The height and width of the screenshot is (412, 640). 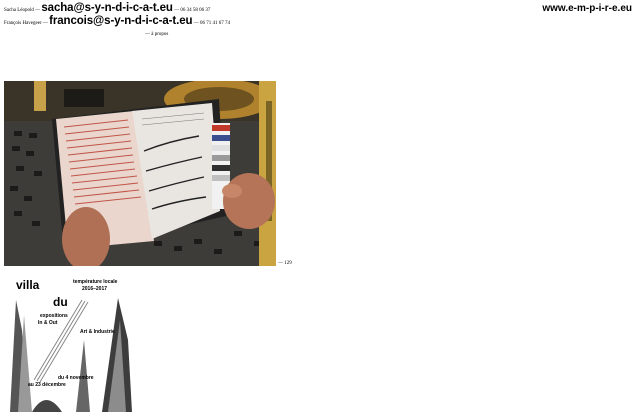 I want to click on email-link-sacha: sacha@s-y-n-d-i-c-a-t.eu, so click(x=107, y=8).